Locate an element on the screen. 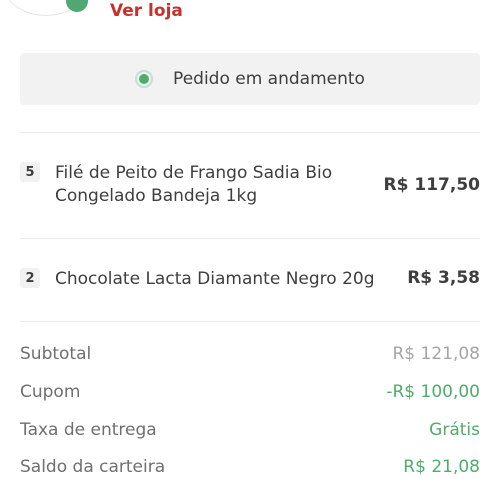  summary-label: Subtotal is located at coordinates (56, 354).